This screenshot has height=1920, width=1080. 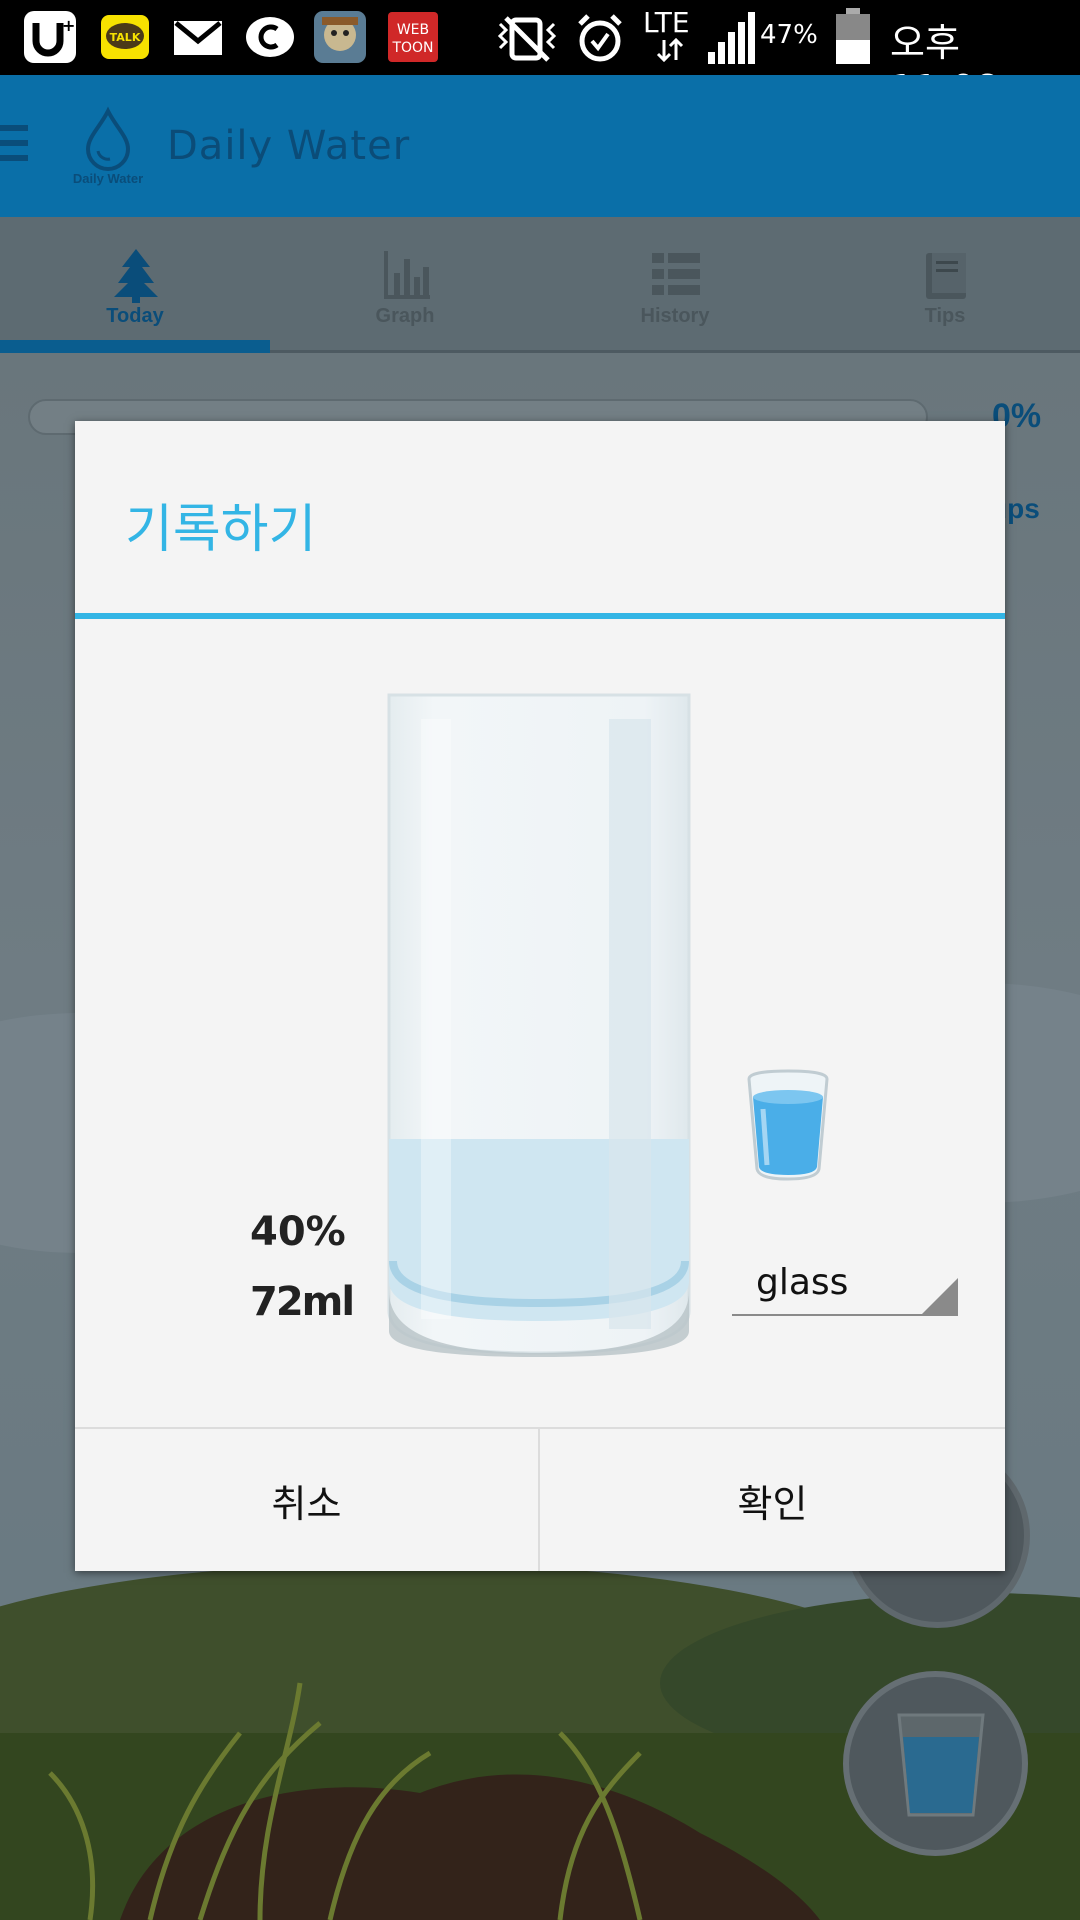 What do you see at coordinates (135, 316) in the screenshot?
I see `tab-label: Today` at bounding box center [135, 316].